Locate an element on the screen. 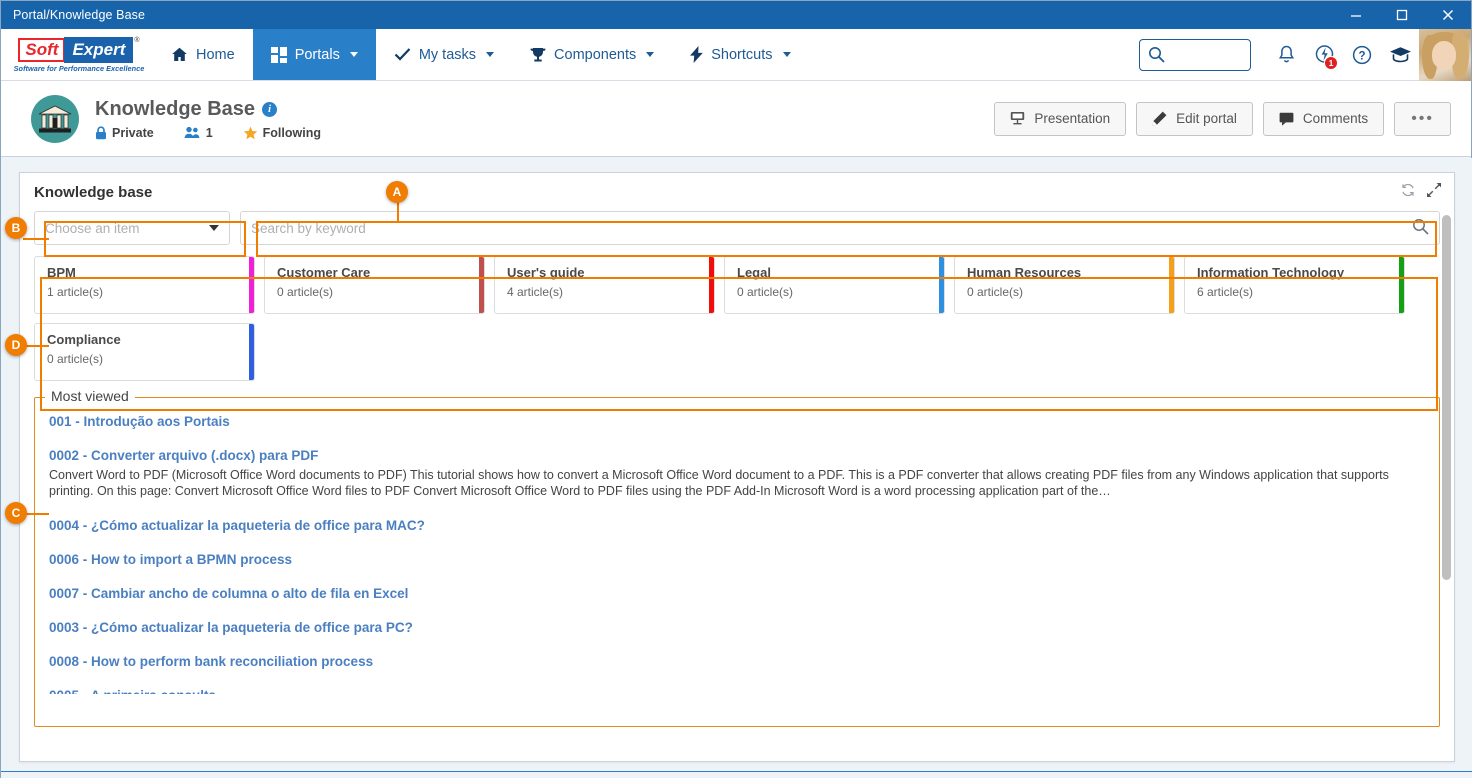 Image resolution: width=1472 pixels, height=778 pixels. nav-item-my-tasks: My tasks is located at coordinates (444, 54).